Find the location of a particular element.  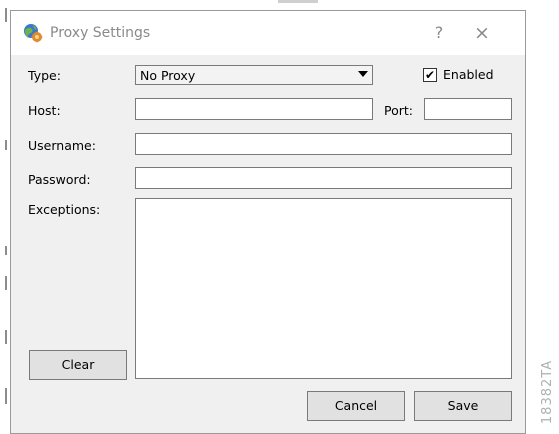

chevron-down-icon is located at coordinates (363, 75).